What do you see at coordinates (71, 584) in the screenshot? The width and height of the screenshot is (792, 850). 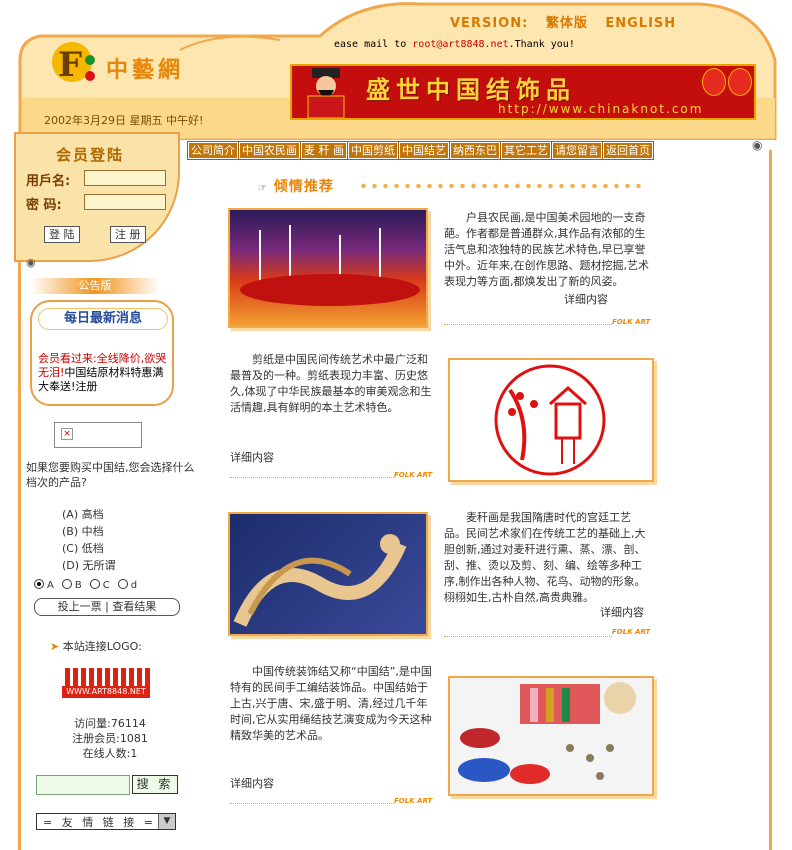 I see `poll-radio-b: B` at bounding box center [71, 584].